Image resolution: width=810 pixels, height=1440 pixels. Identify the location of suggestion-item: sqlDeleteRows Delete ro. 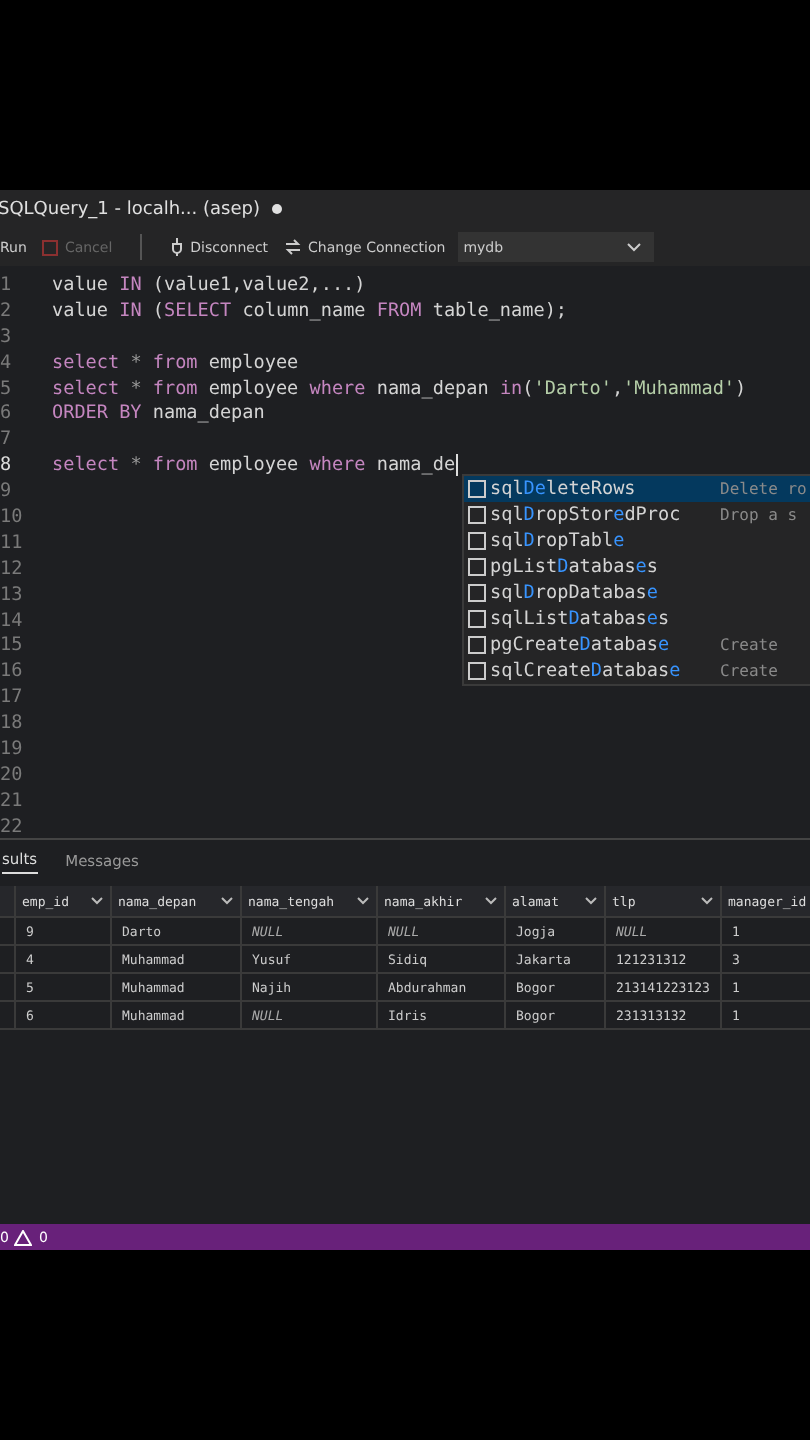
(637, 489).